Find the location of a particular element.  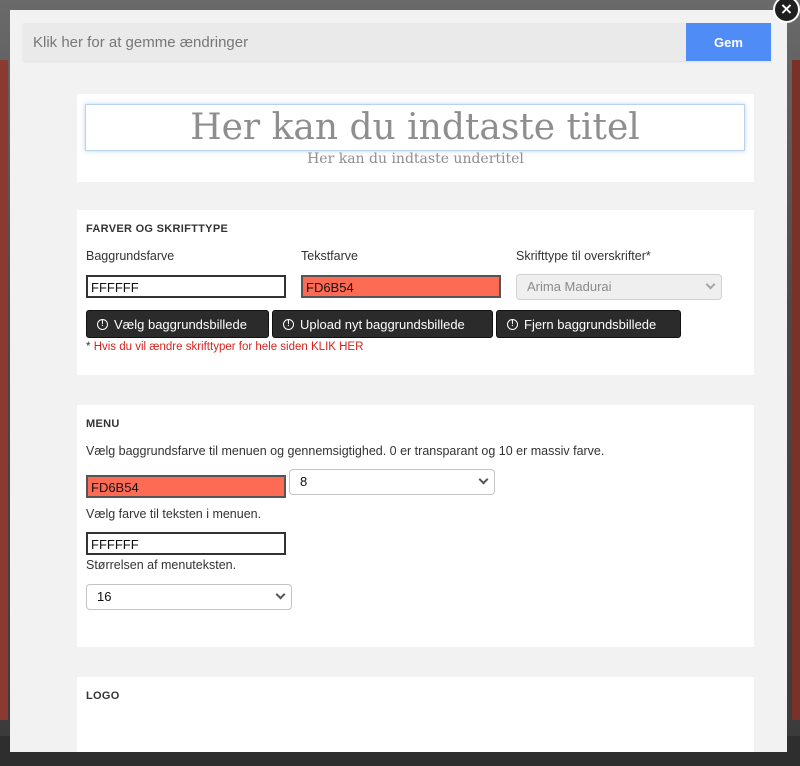

choose-background-image-button: ! Vælg baggrundsbillede is located at coordinates (177, 324).